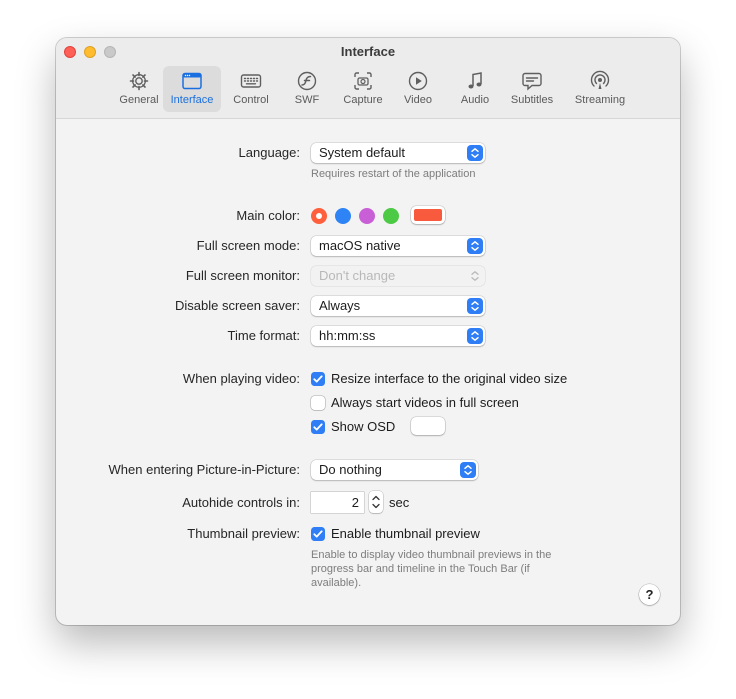  Describe the element at coordinates (337, 502) in the screenshot. I see `autohide-seconds-field: 2` at that location.